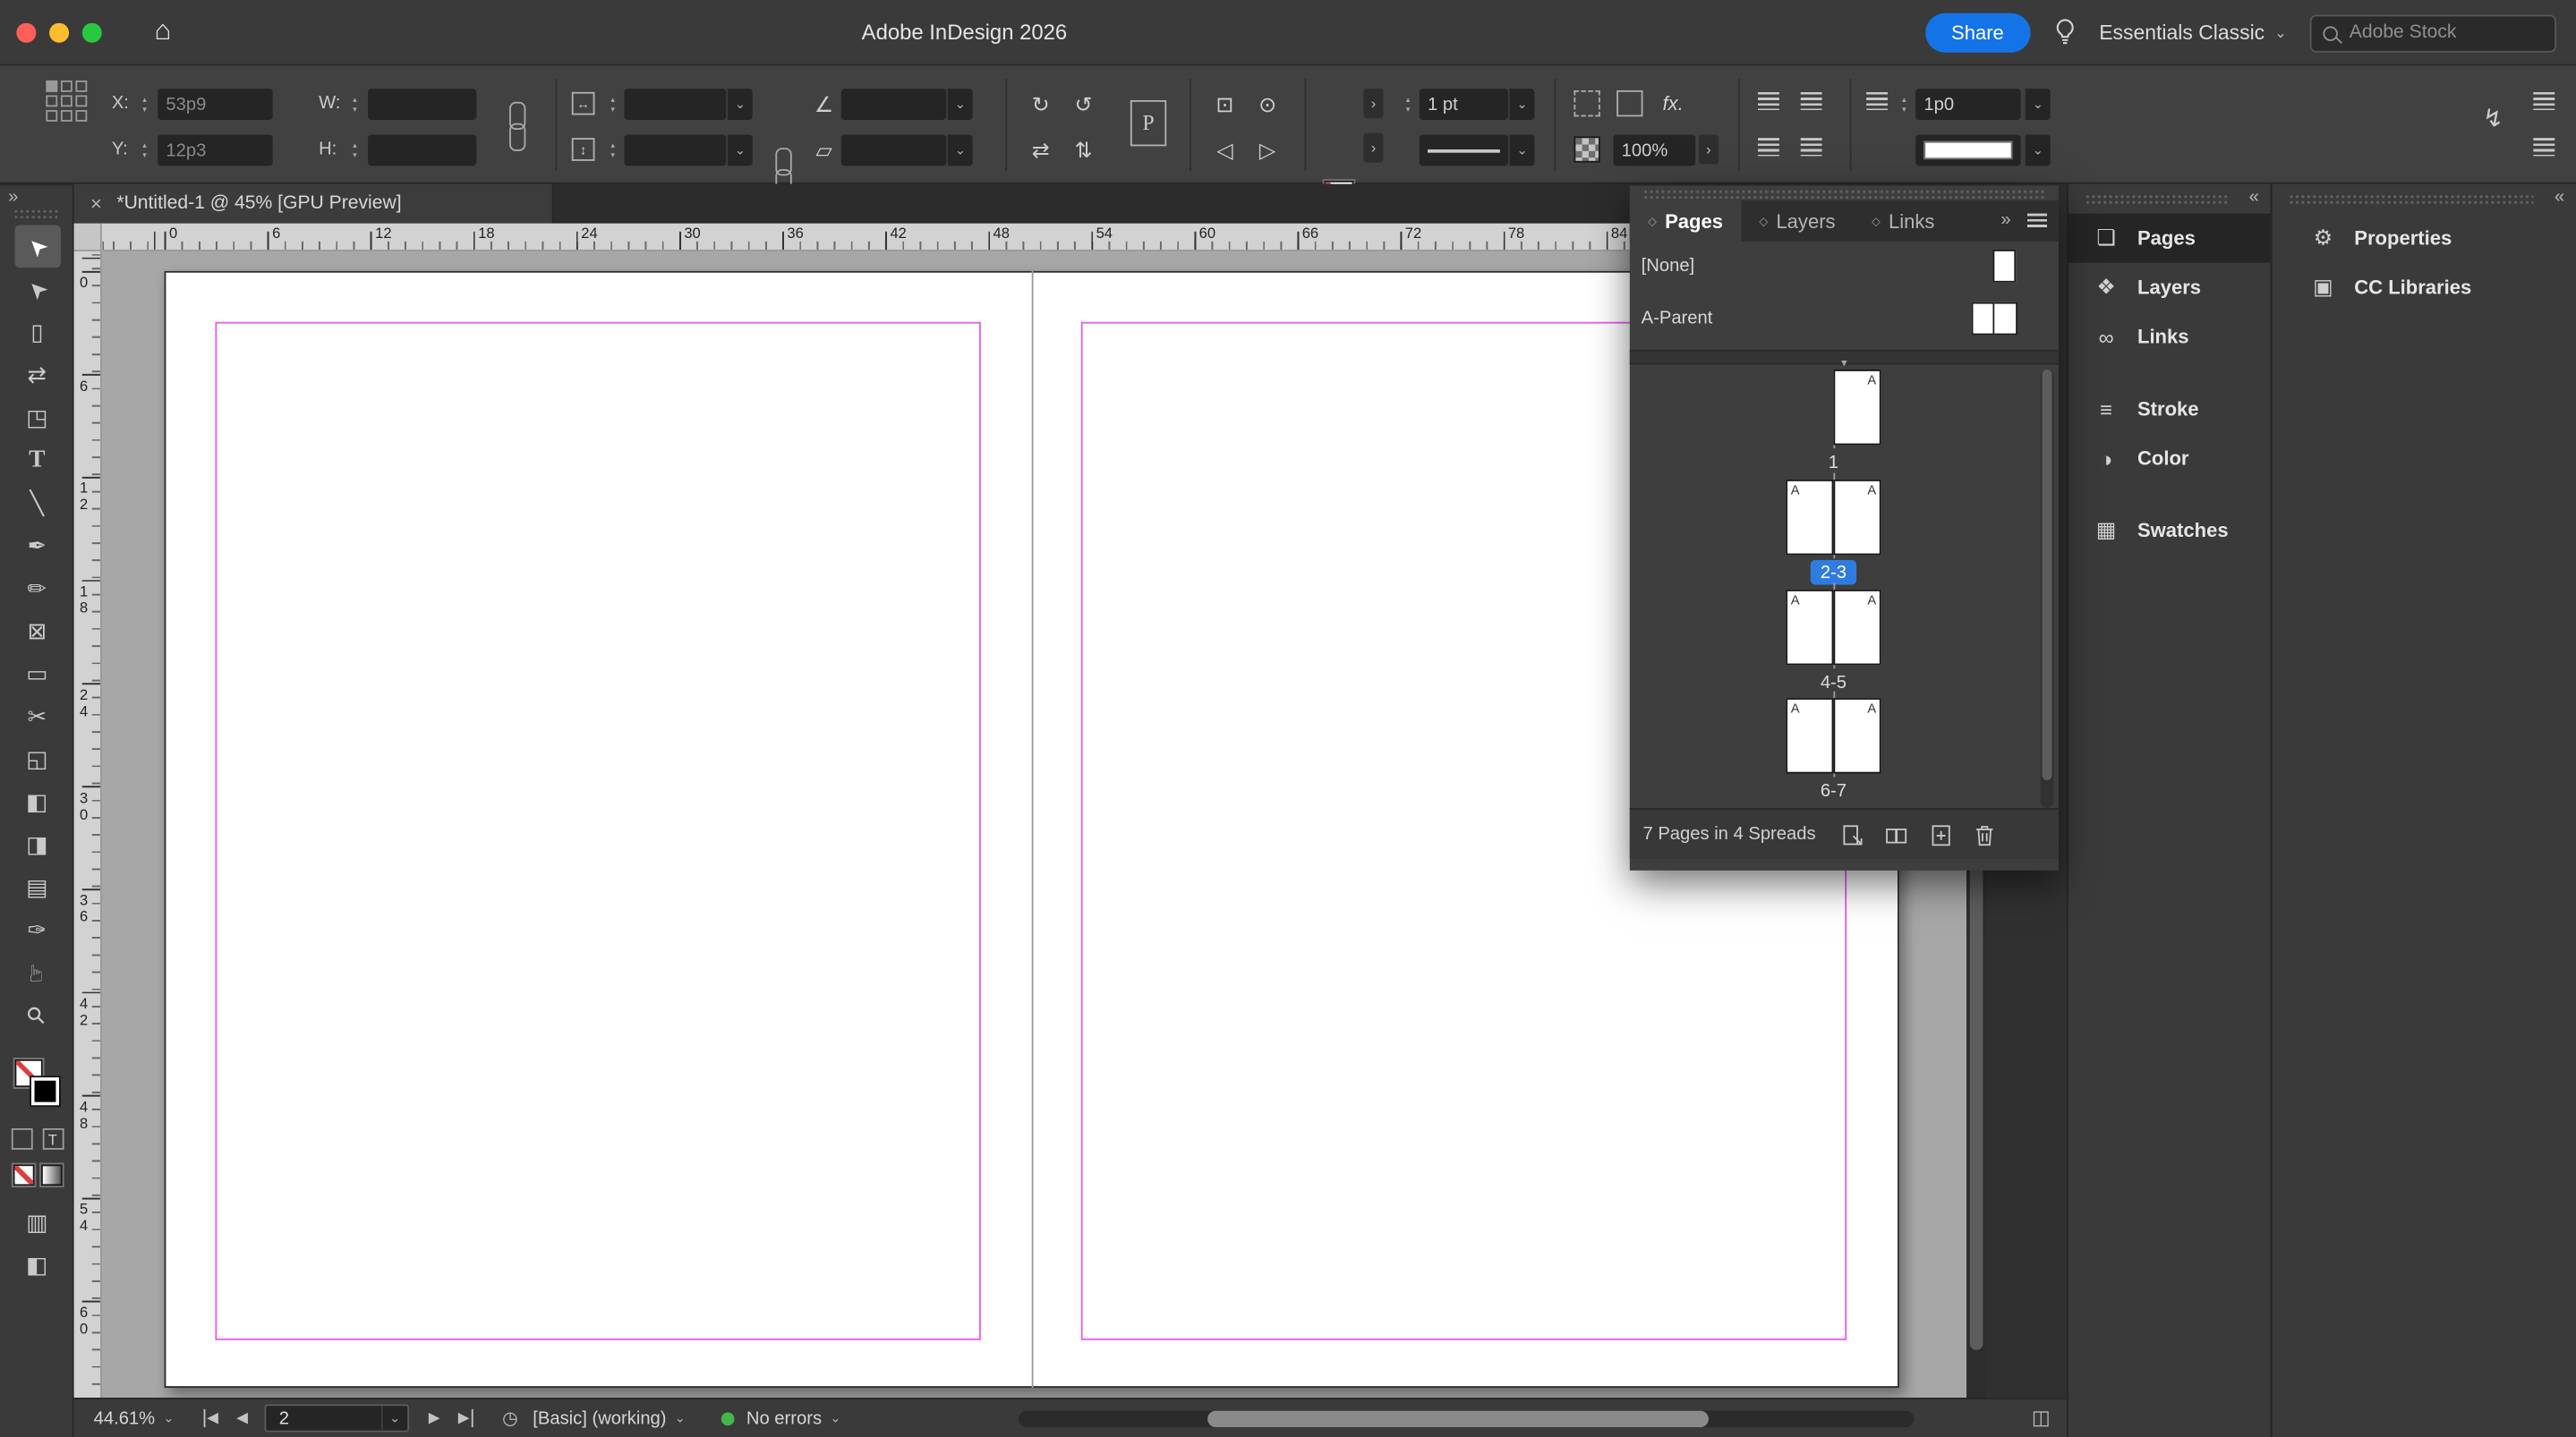 The width and height of the screenshot is (2576, 1437). Describe the element at coordinates (1903, 221) in the screenshot. I see `panel-tab: ◇ Links` at that location.